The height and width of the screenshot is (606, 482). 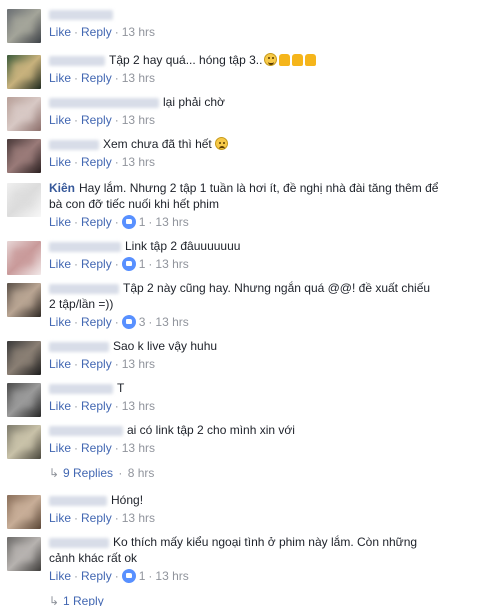 I want to click on view-replies-link: ↳ 1 Reply, so click(x=76, y=600).